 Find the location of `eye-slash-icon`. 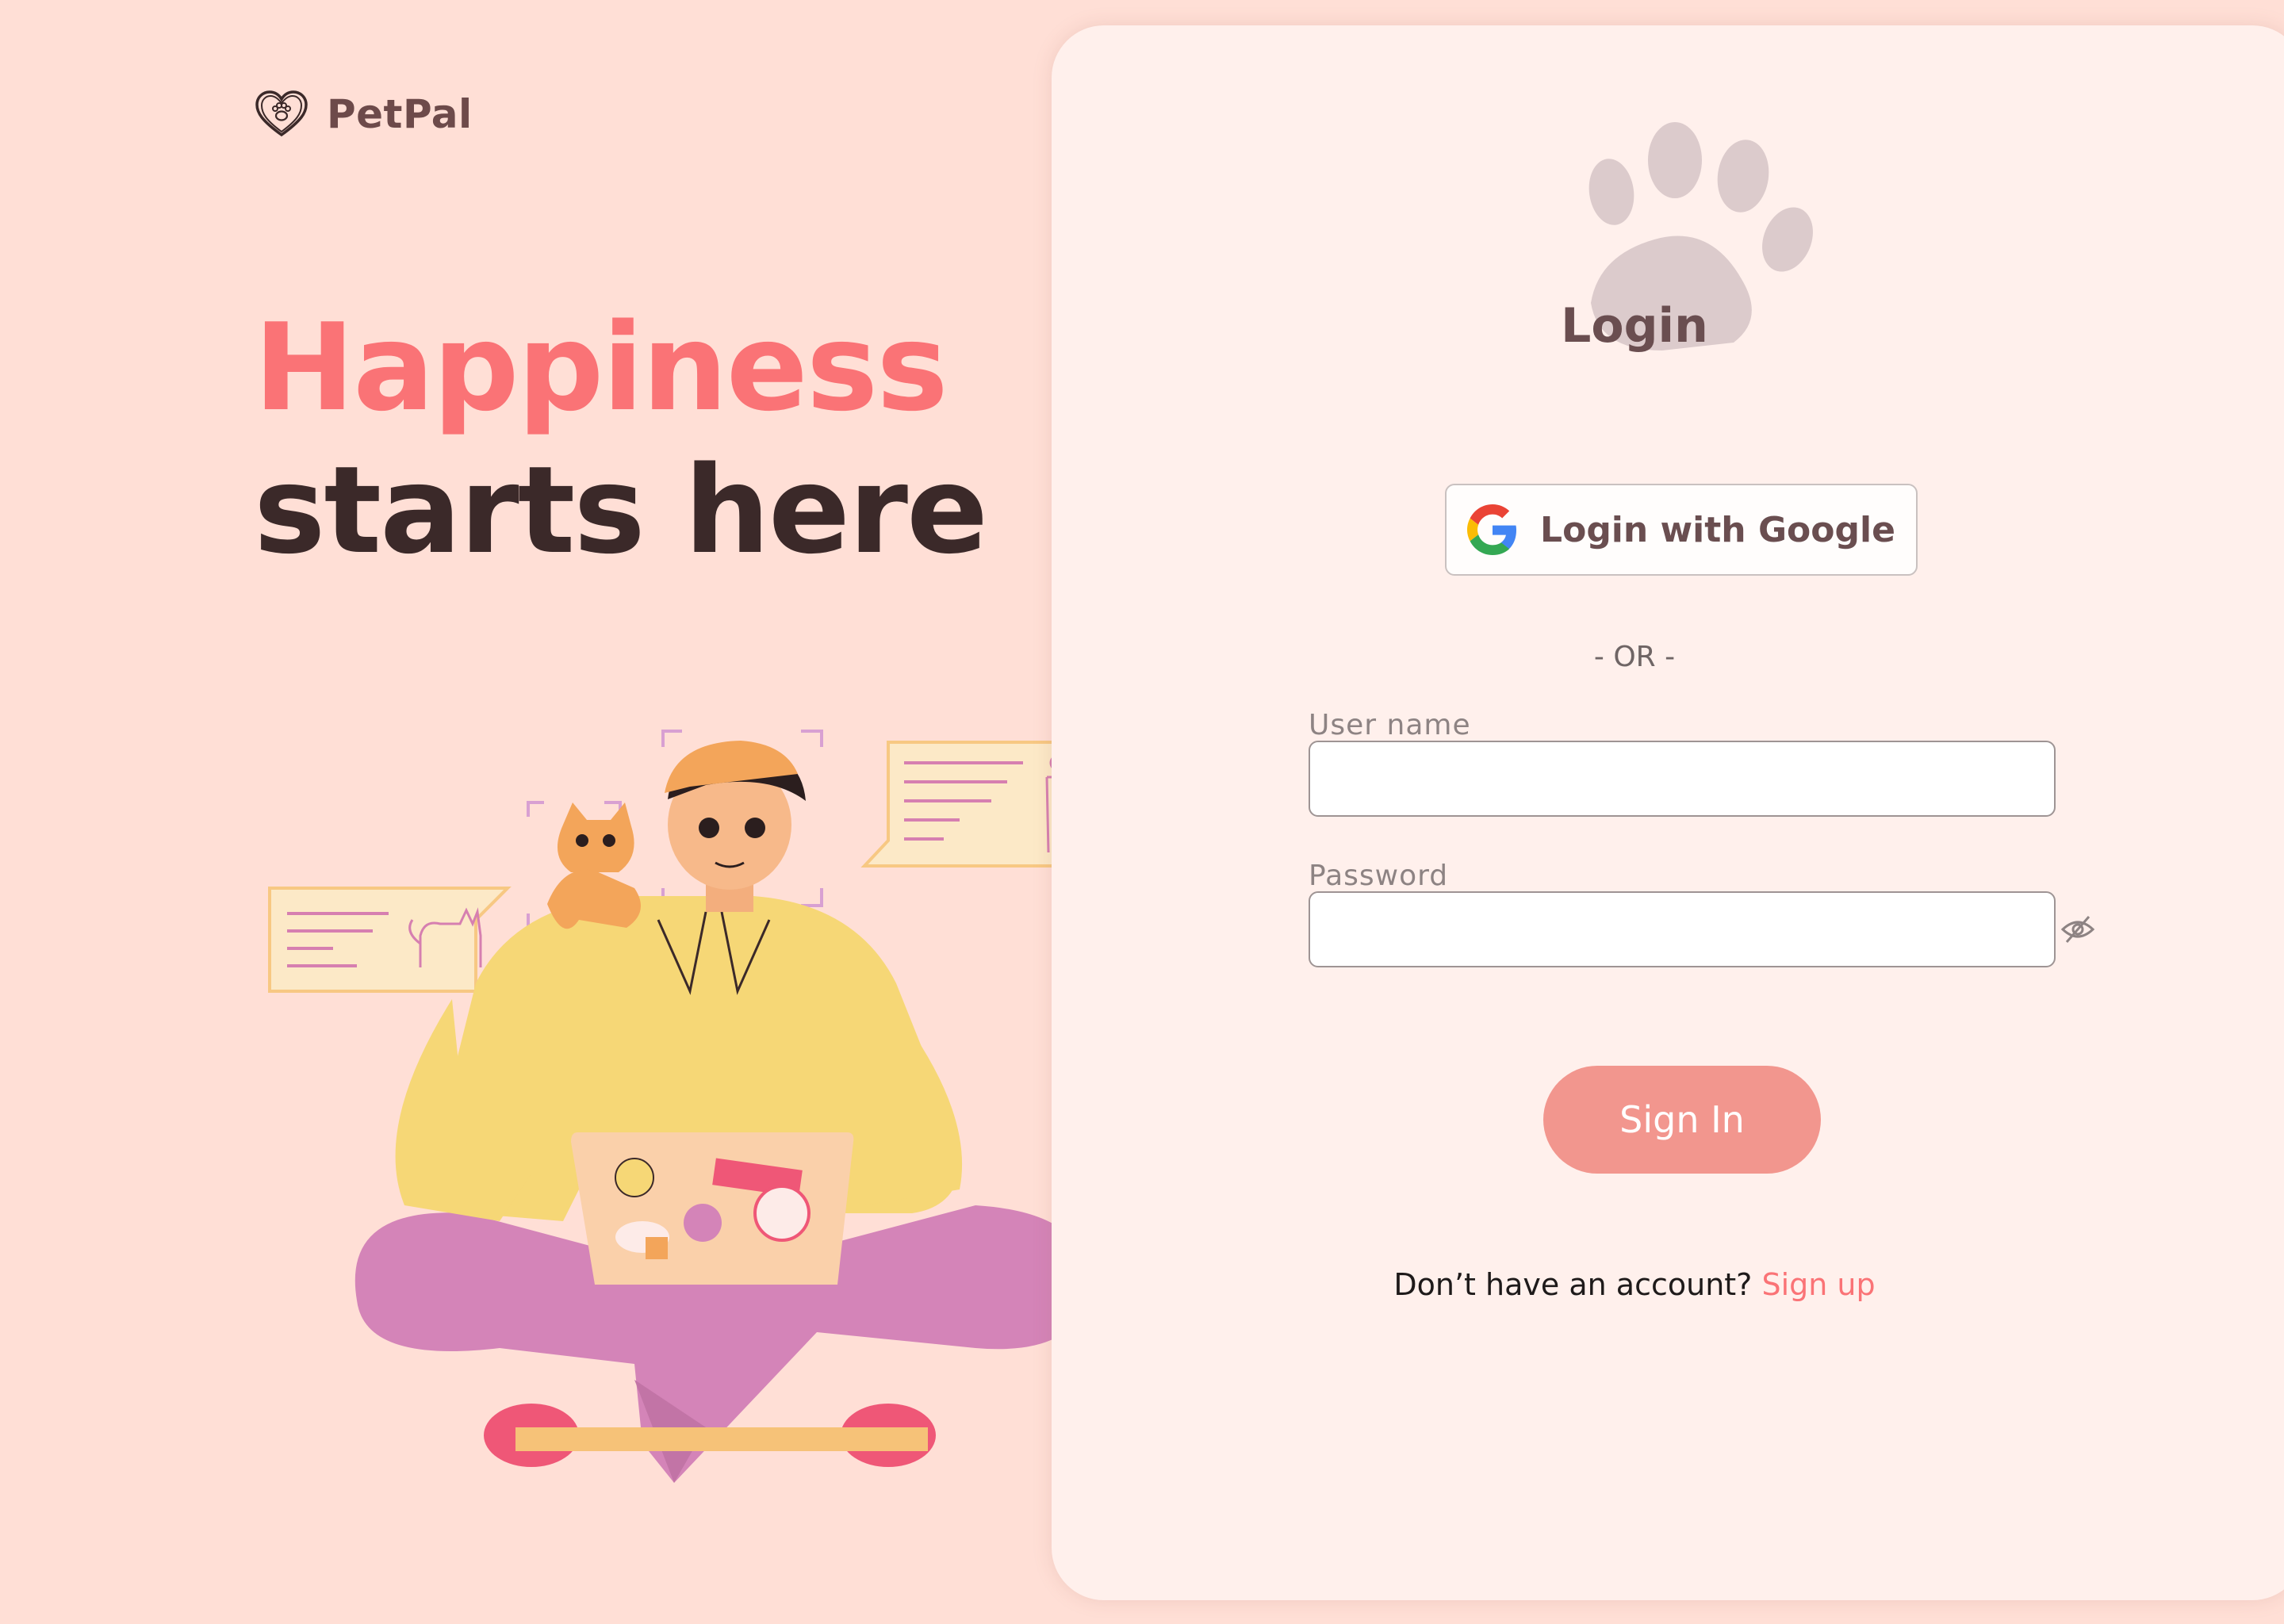

eye-slash-icon is located at coordinates (2077, 929).